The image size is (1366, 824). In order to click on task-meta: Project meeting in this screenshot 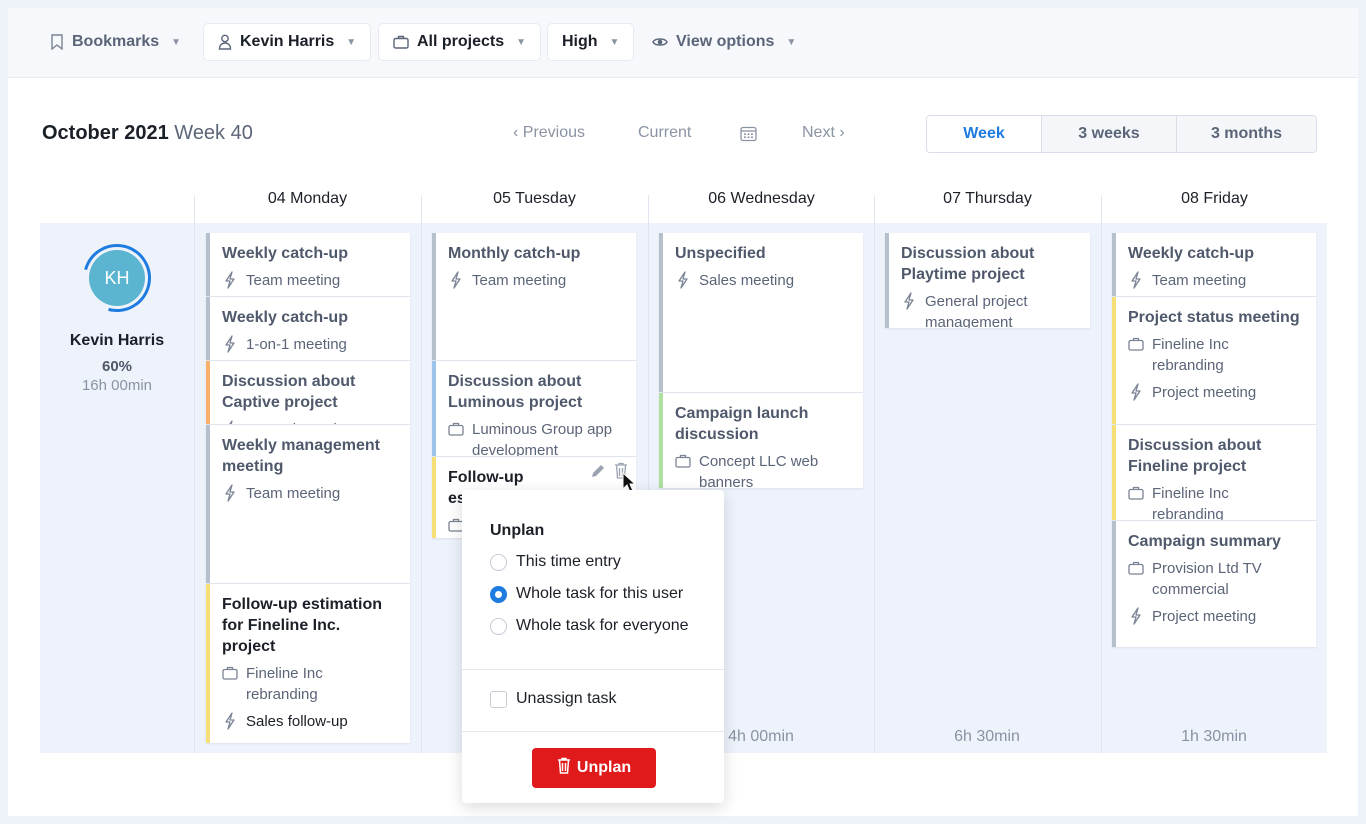, I will do `click(1216, 616)`.